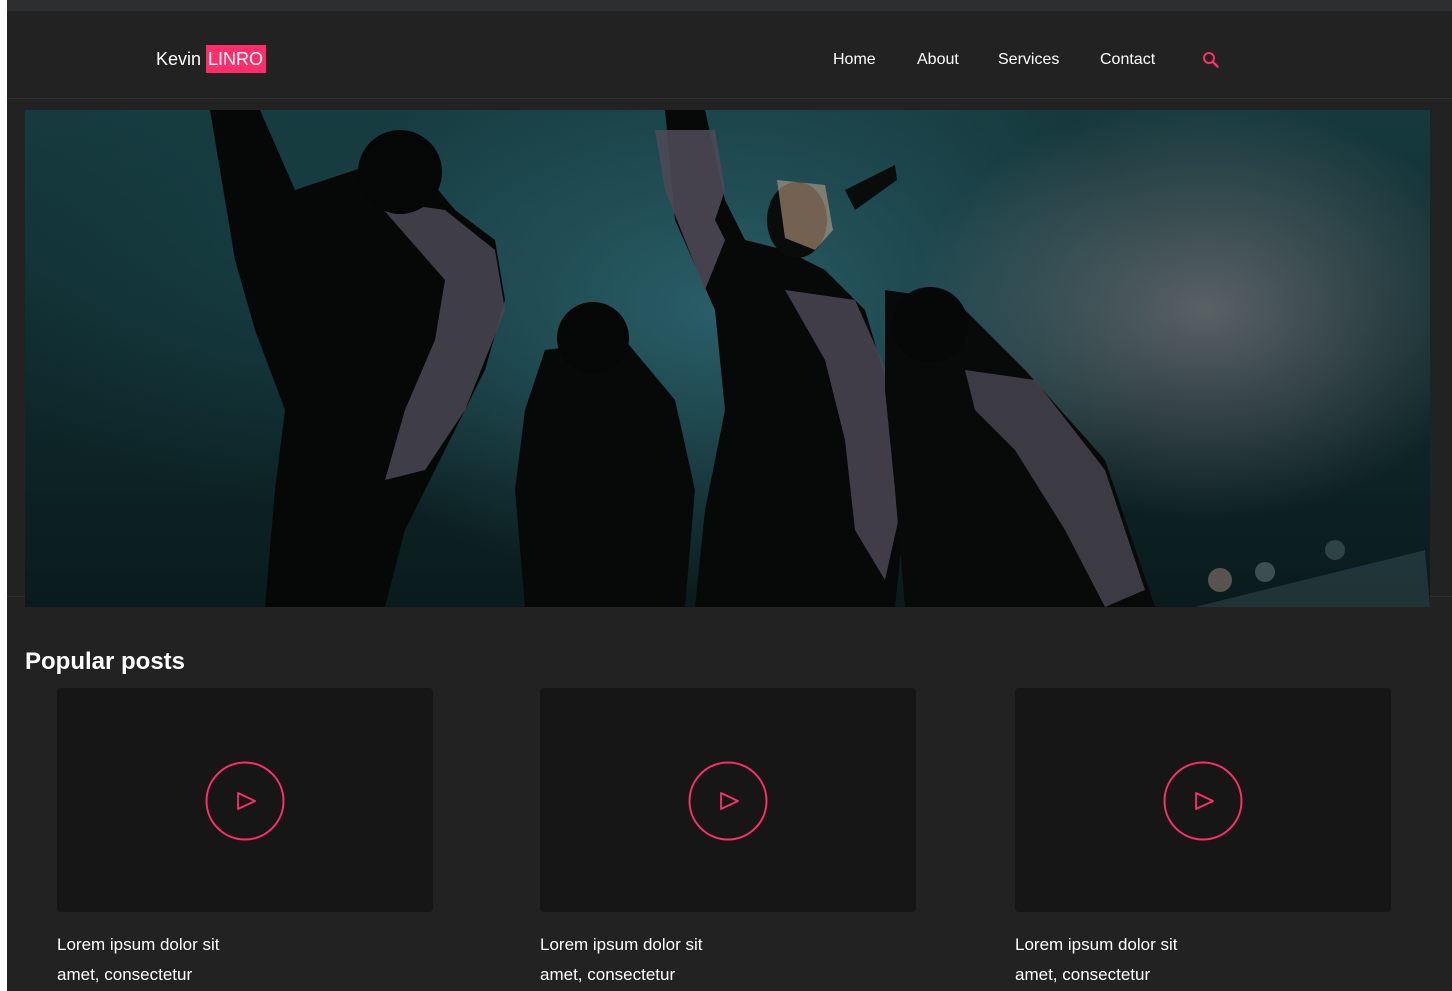 This screenshot has height=991, width=1452. Describe the element at coordinates (729, 60) in the screenshot. I see `main-nav: Home About Services Contact` at that location.